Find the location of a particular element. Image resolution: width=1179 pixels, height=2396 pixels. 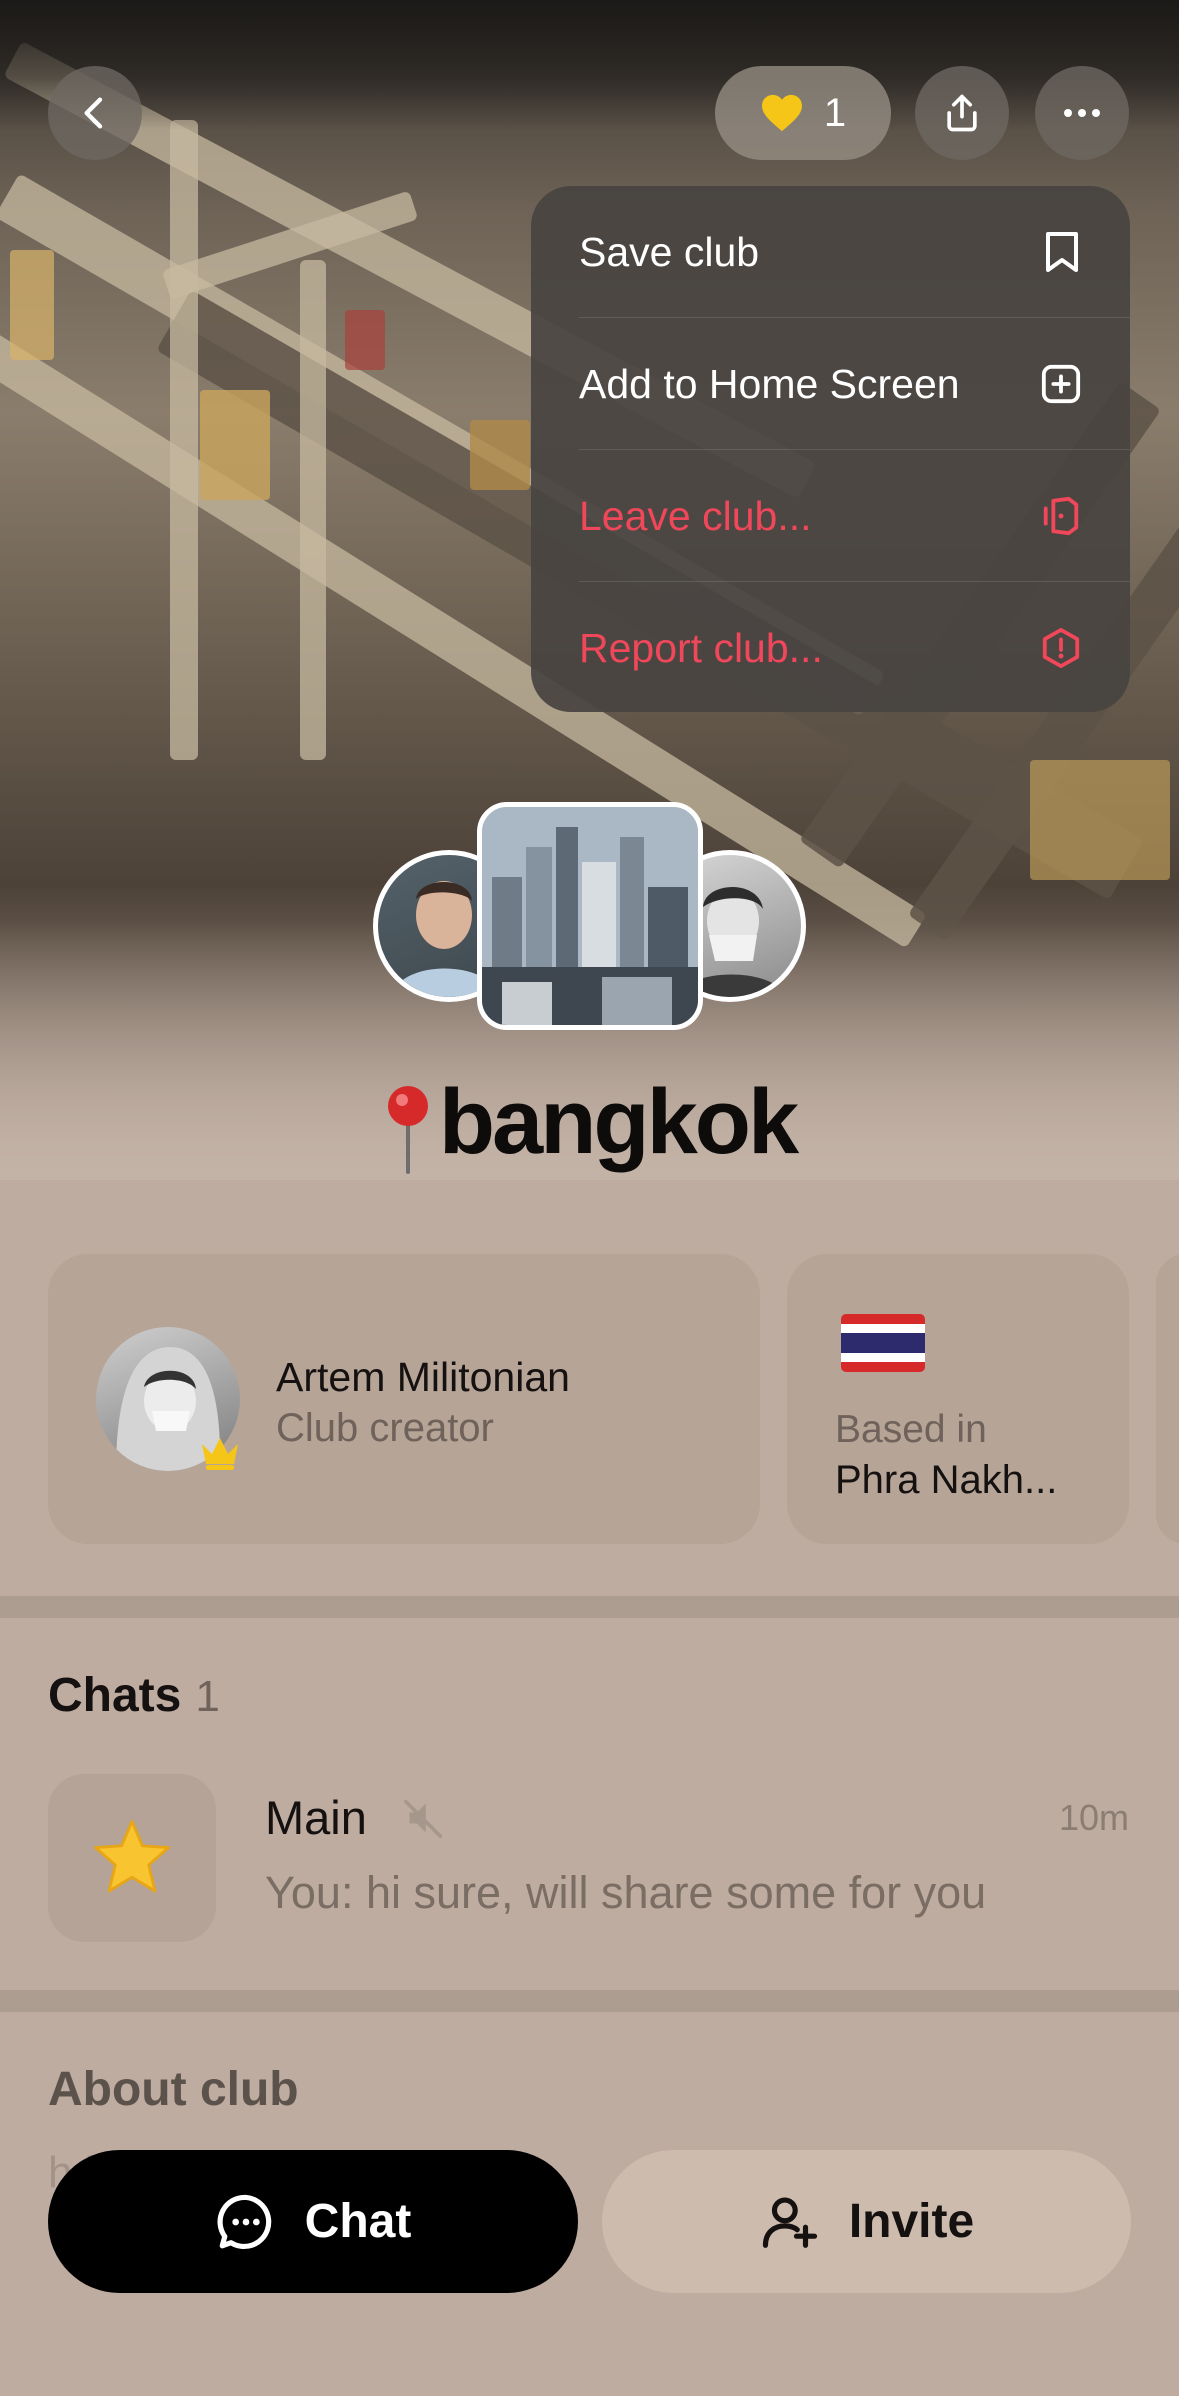

chat-button: Chat is located at coordinates (313, 2221).